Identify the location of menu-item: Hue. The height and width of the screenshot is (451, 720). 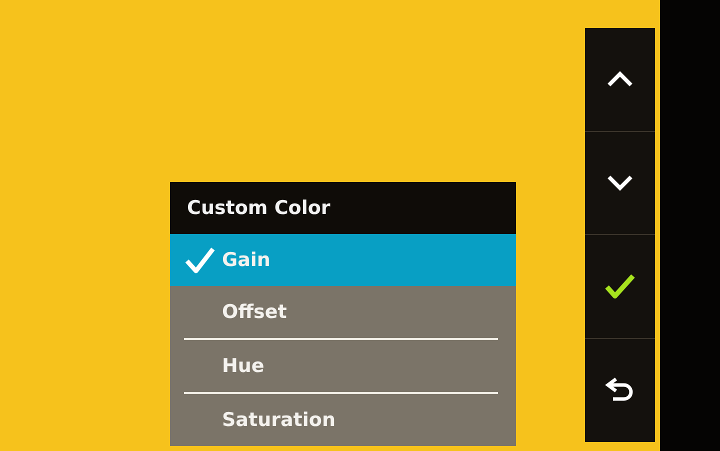
(343, 366).